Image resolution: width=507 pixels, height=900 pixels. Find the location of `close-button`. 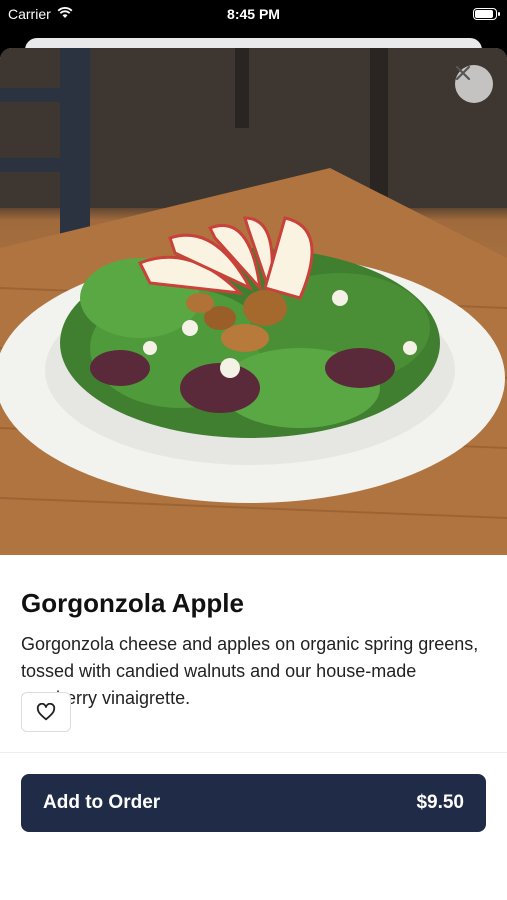

close-button is located at coordinates (474, 84).